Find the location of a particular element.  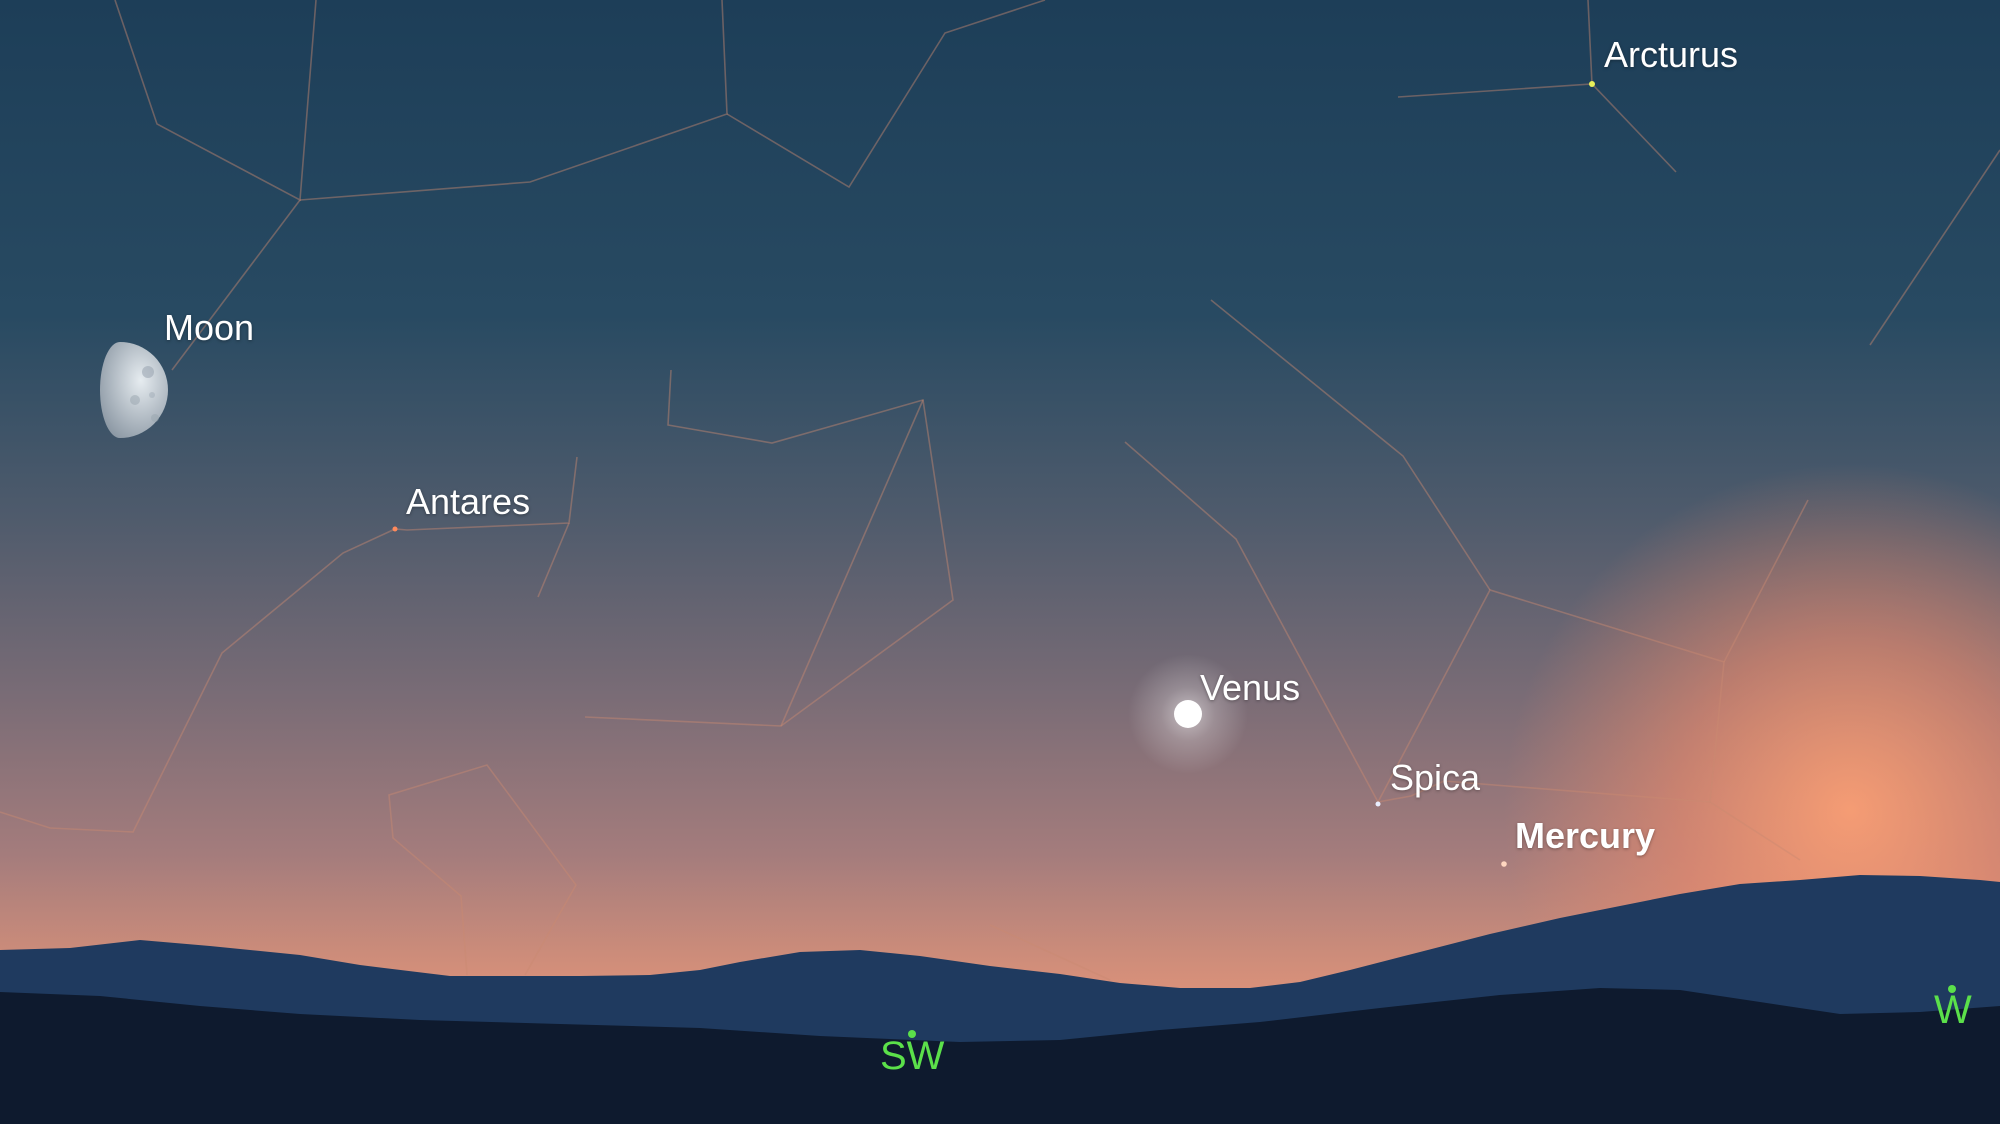

constellation-line-bootes is located at coordinates (1537, 128).